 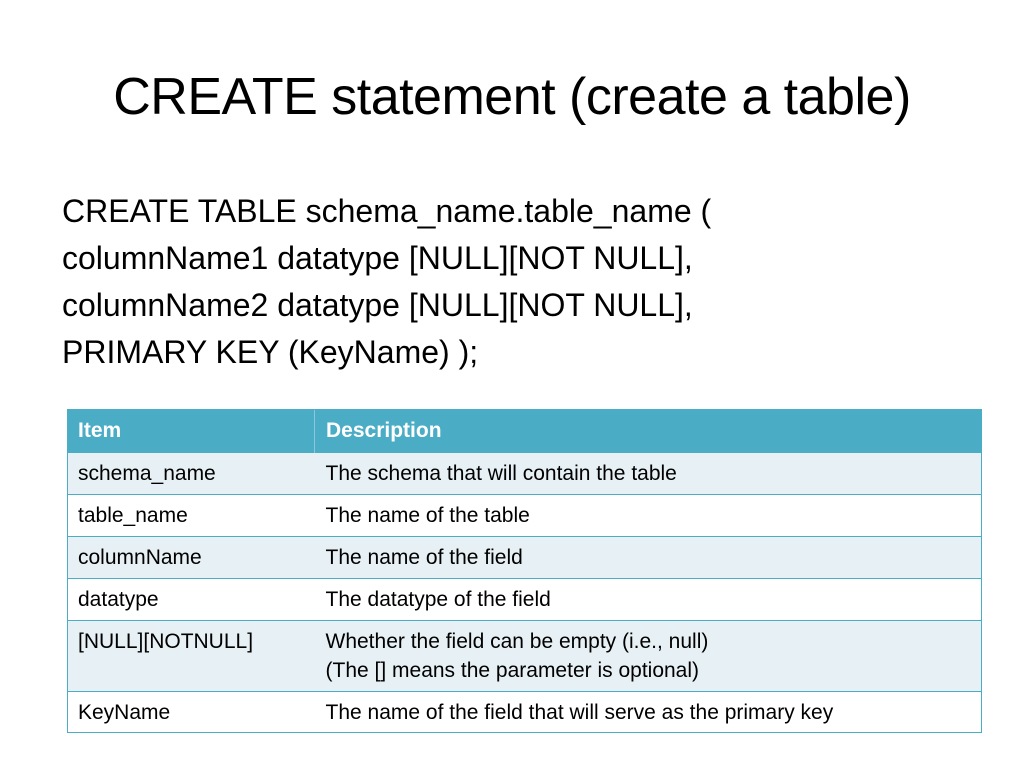 What do you see at coordinates (191, 473) in the screenshot?
I see `item-cell: schema_name` at bounding box center [191, 473].